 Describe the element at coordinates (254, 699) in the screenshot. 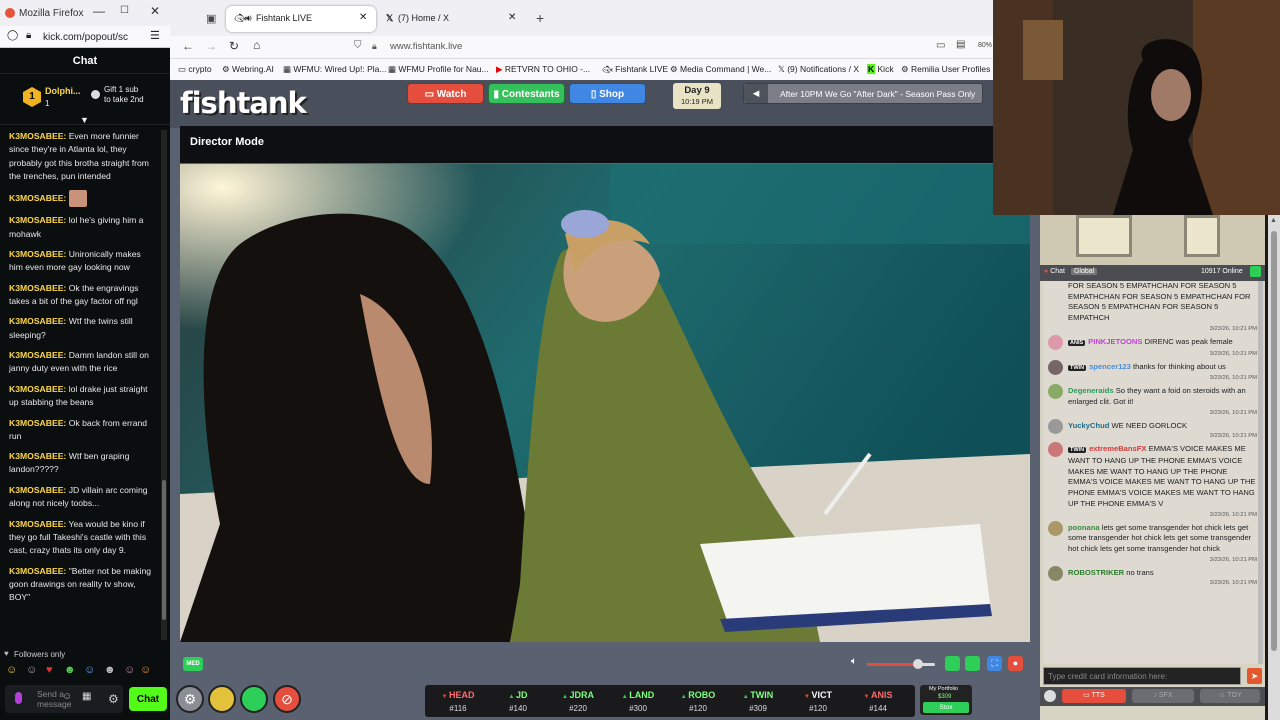

I see `stocks-button` at that location.